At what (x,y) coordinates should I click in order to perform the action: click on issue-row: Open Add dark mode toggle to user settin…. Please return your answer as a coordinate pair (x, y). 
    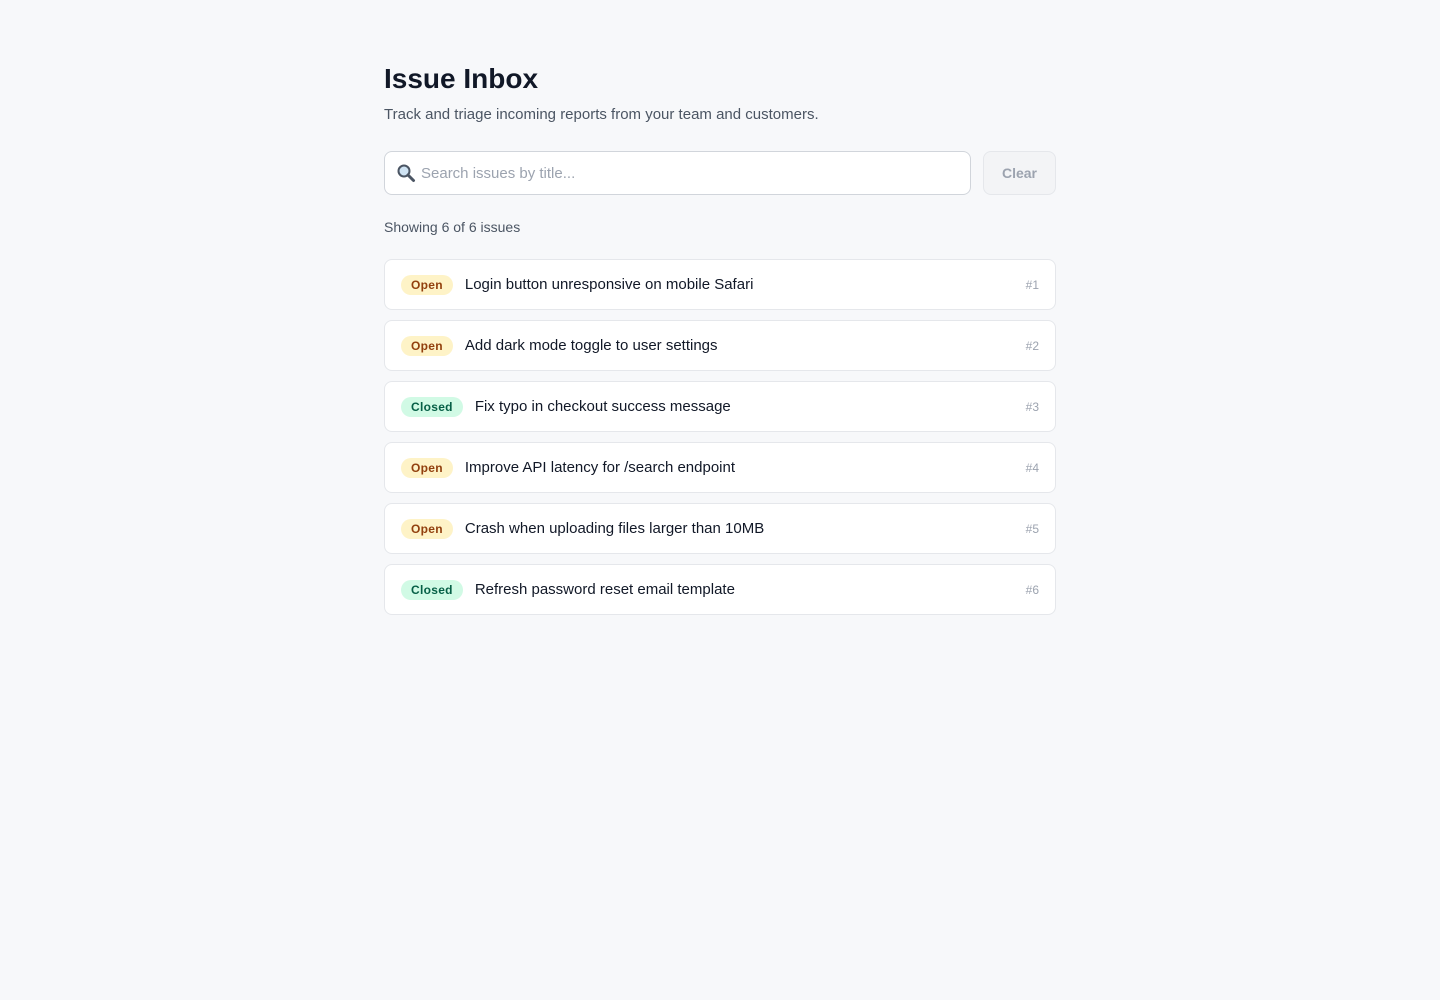
    Looking at the image, I should click on (720, 345).